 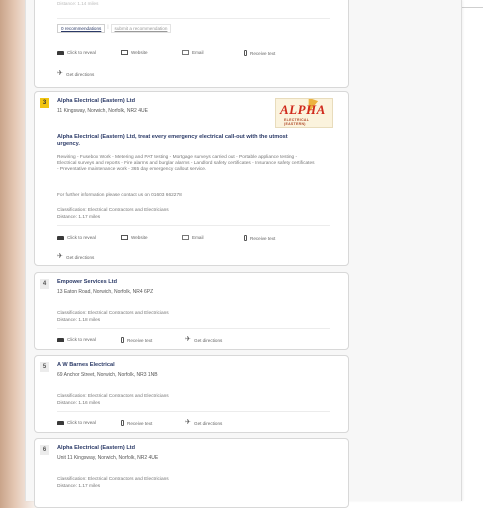 What do you see at coordinates (44, 103) in the screenshot?
I see `result-number: 3` at bounding box center [44, 103].